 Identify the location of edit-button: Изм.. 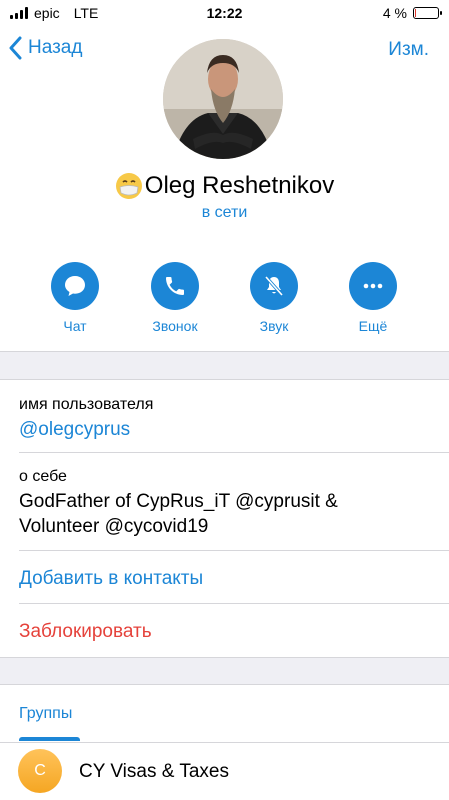
(408, 50).